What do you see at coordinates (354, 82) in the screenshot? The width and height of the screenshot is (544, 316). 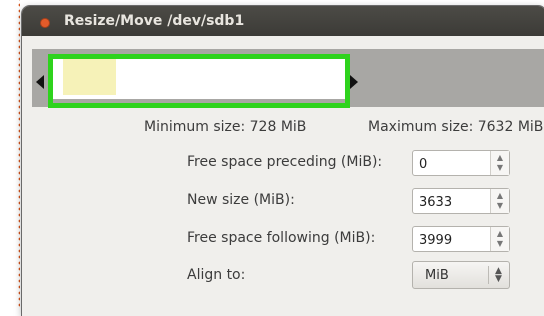 I see `right-resize-handle` at bounding box center [354, 82].